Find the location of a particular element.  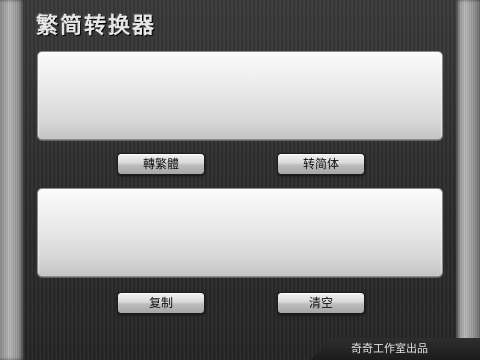

left-metal-frame is located at coordinates (12, 180).